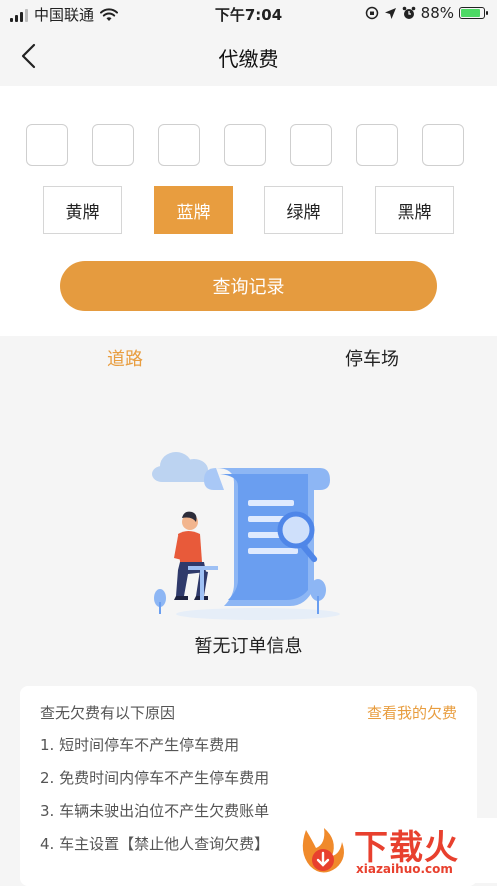  Describe the element at coordinates (372, 358) in the screenshot. I see `tab-parking-lot: 停车场` at that location.